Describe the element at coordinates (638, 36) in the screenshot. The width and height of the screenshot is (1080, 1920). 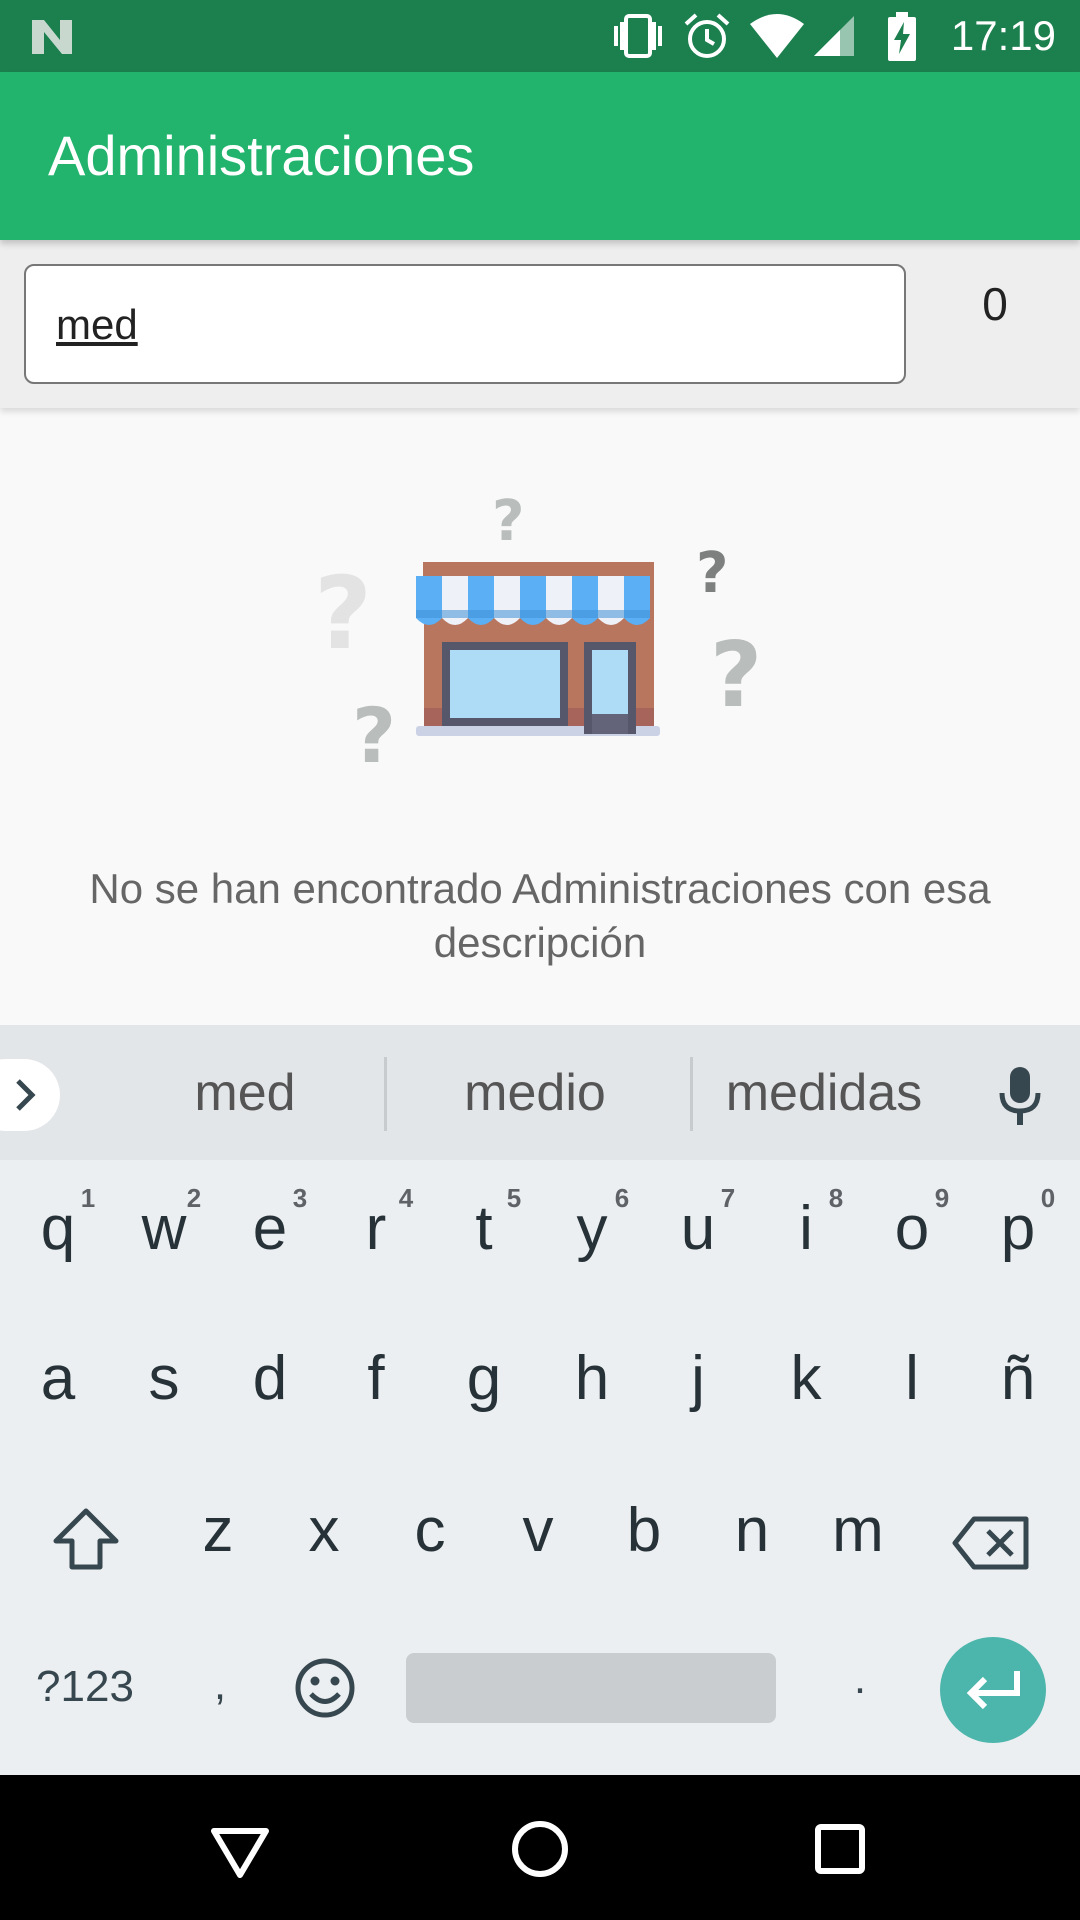
I see `vibrate-icon` at that location.